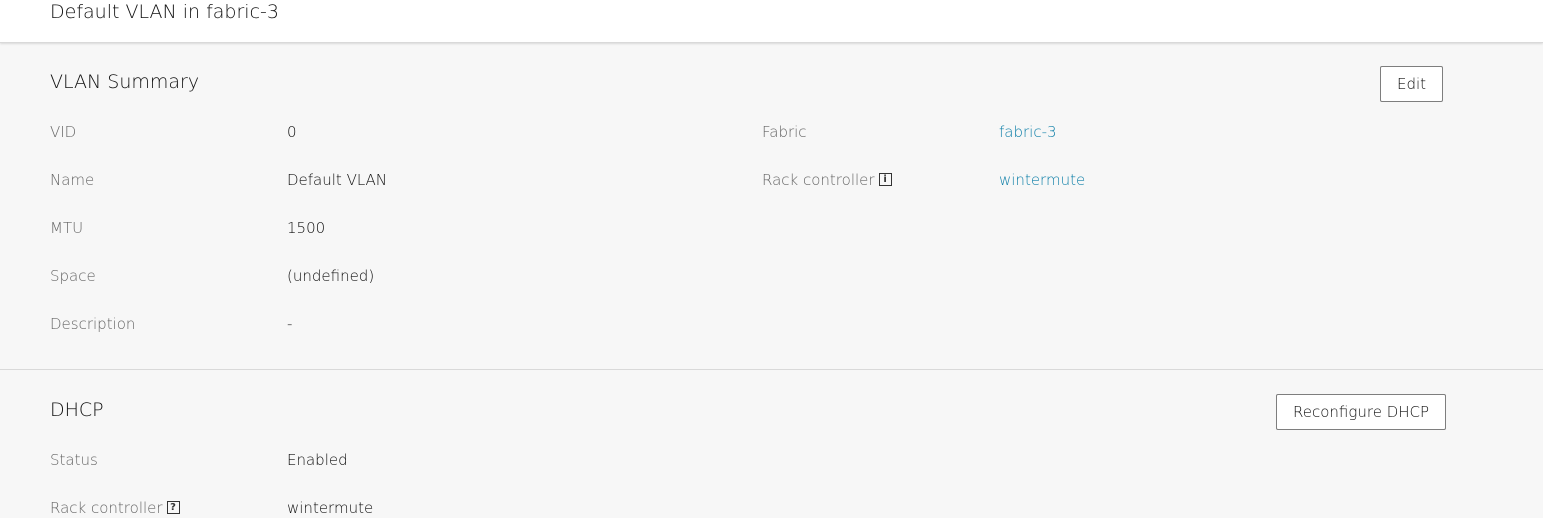  What do you see at coordinates (73, 276) in the screenshot?
I see `space-label: Space` at bounding box center [73, 276].